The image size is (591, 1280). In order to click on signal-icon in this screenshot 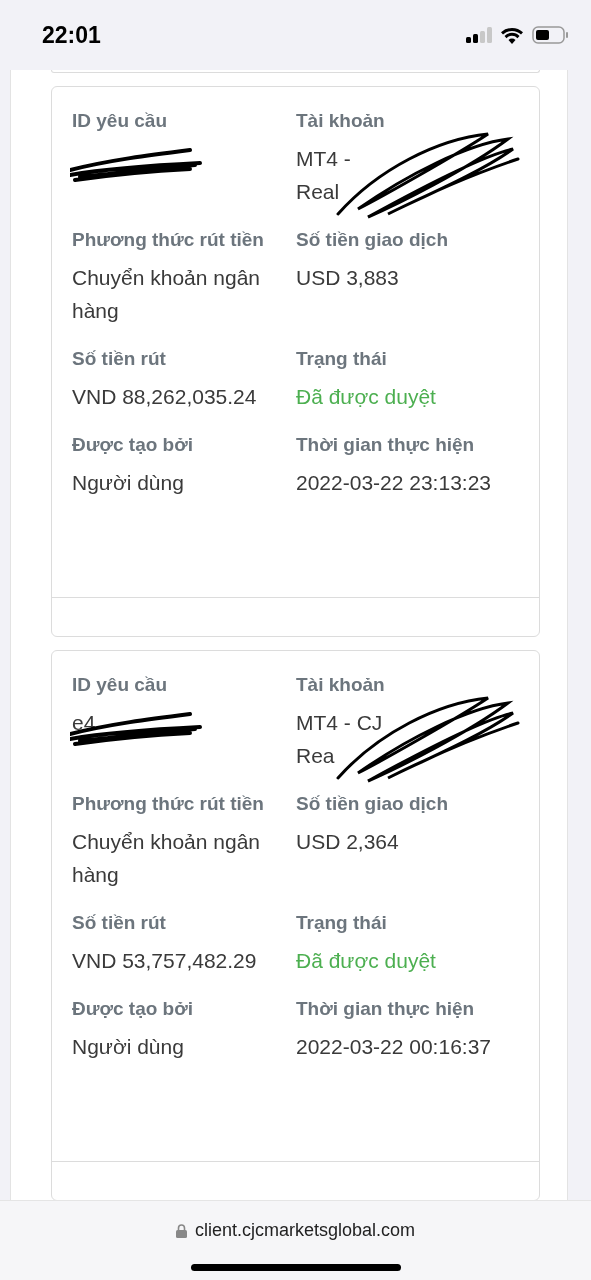, I will do `click(479, 35)`.